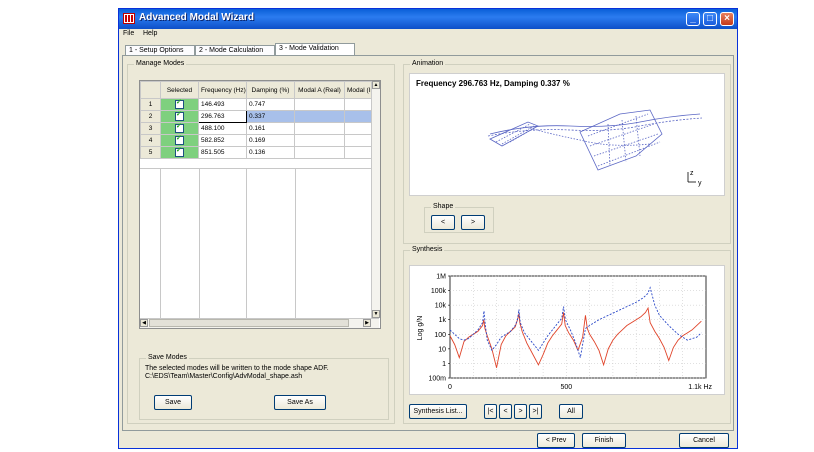 This screenshot has width=814, height=452. Describe the element at coordinates (256, 243) in the screenshot. I see `table-empty-area` at that location.